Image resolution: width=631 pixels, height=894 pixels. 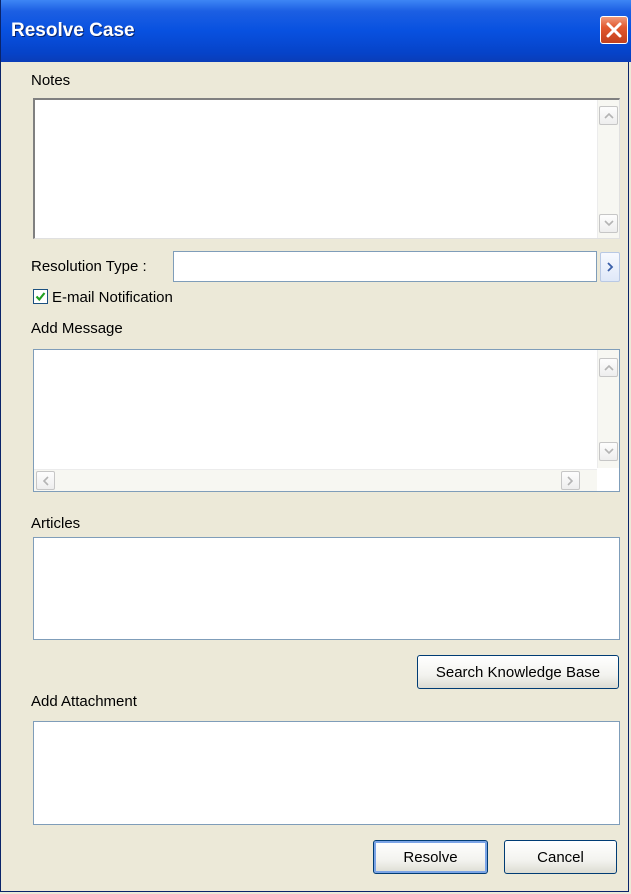 What do you see at coordinates (73, 30) in the screenshot?
I see `dialog-title: Resolve Case` at bounding box center [73, 30].